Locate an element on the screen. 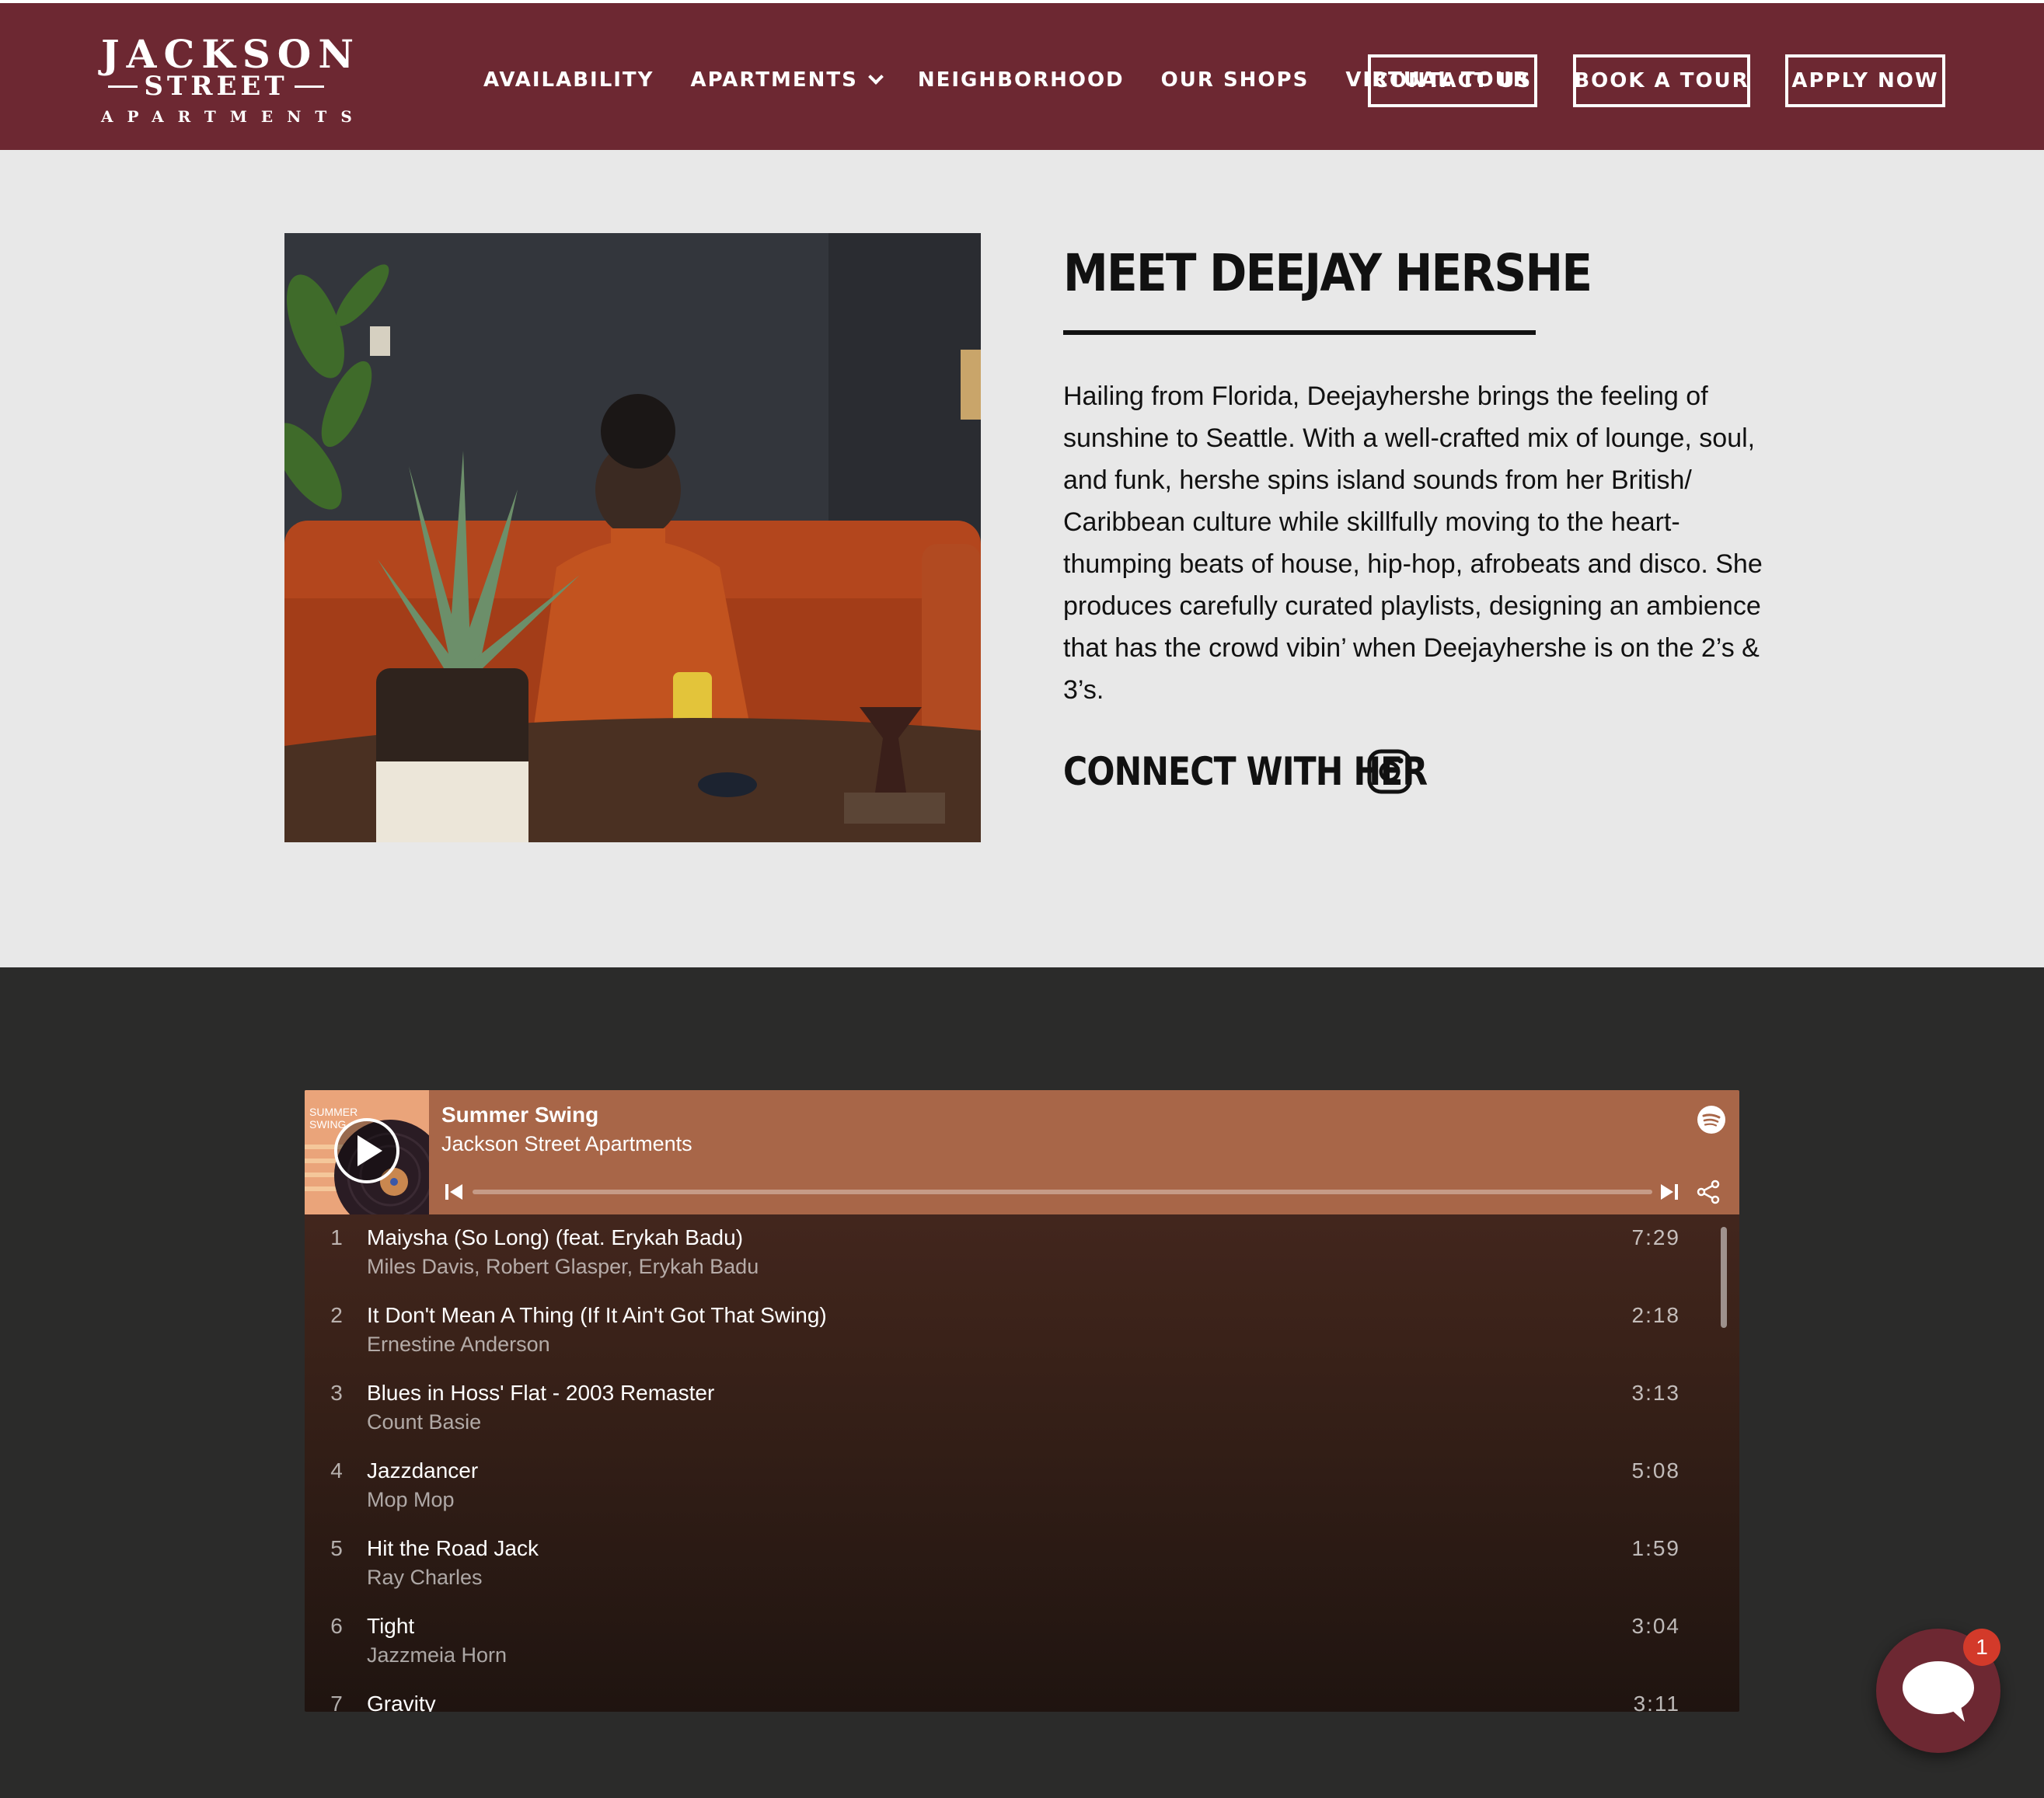  track-name: Tight is located at coordinates (391, 1626).